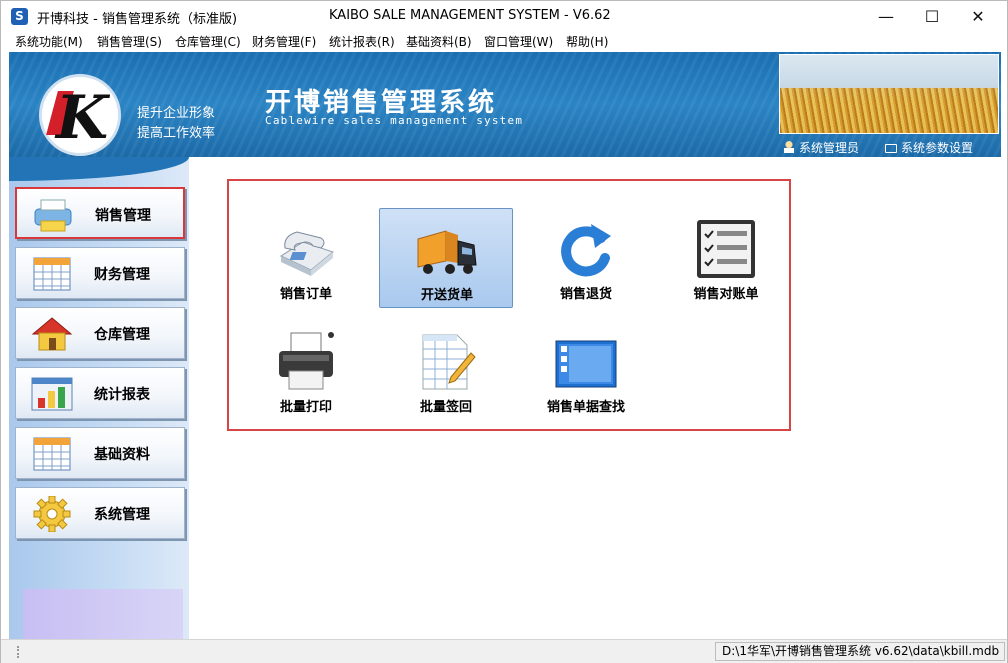 The width and height of the screenshot is (1008, 663). I want to click on current-user-link: 系统管理员, so click(821, 147).